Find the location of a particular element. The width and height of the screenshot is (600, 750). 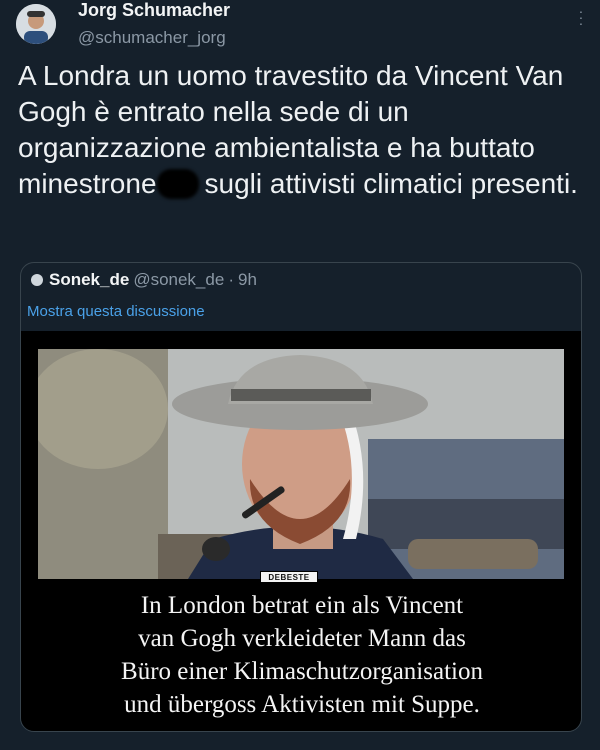

watermark-logo: DEBESTE is located at coordinates (289, 577).